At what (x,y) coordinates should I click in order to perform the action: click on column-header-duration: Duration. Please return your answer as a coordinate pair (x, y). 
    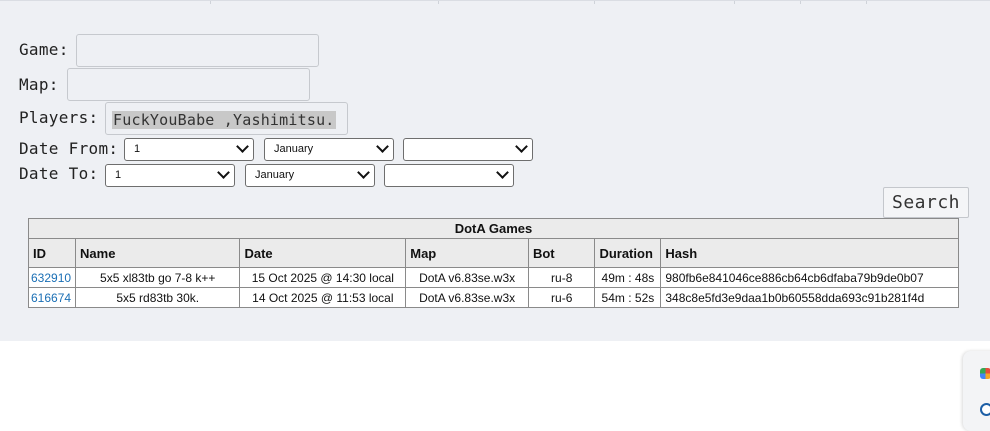
    Looking at the image, I should click on (628, 253).